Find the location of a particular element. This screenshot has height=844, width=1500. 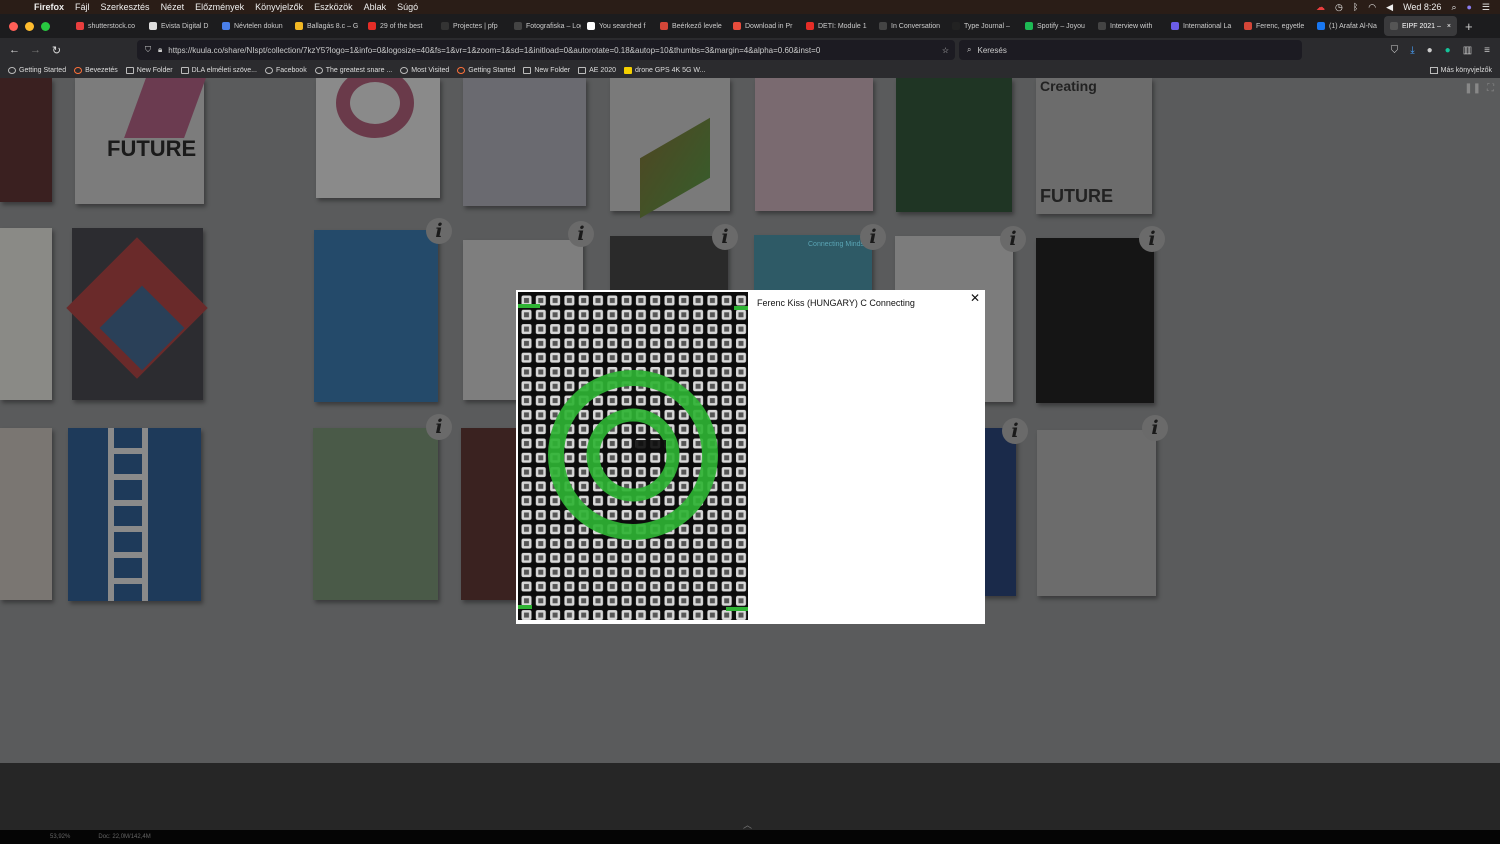

poster-isometric-stairs is located at coordinates (1096, 513).